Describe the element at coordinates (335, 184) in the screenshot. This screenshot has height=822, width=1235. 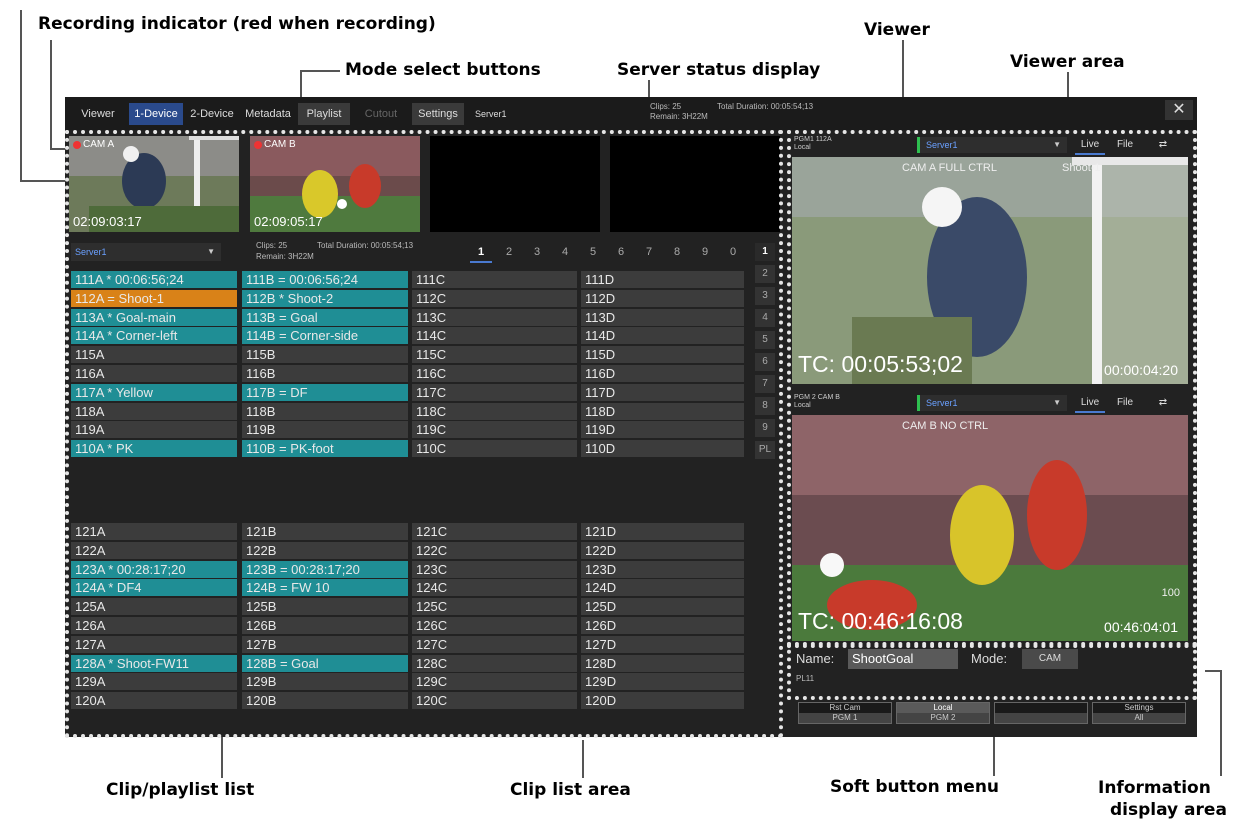
I see `recorder-thumbnail-cam-b: CAM B 02:09:05:17` at that location.